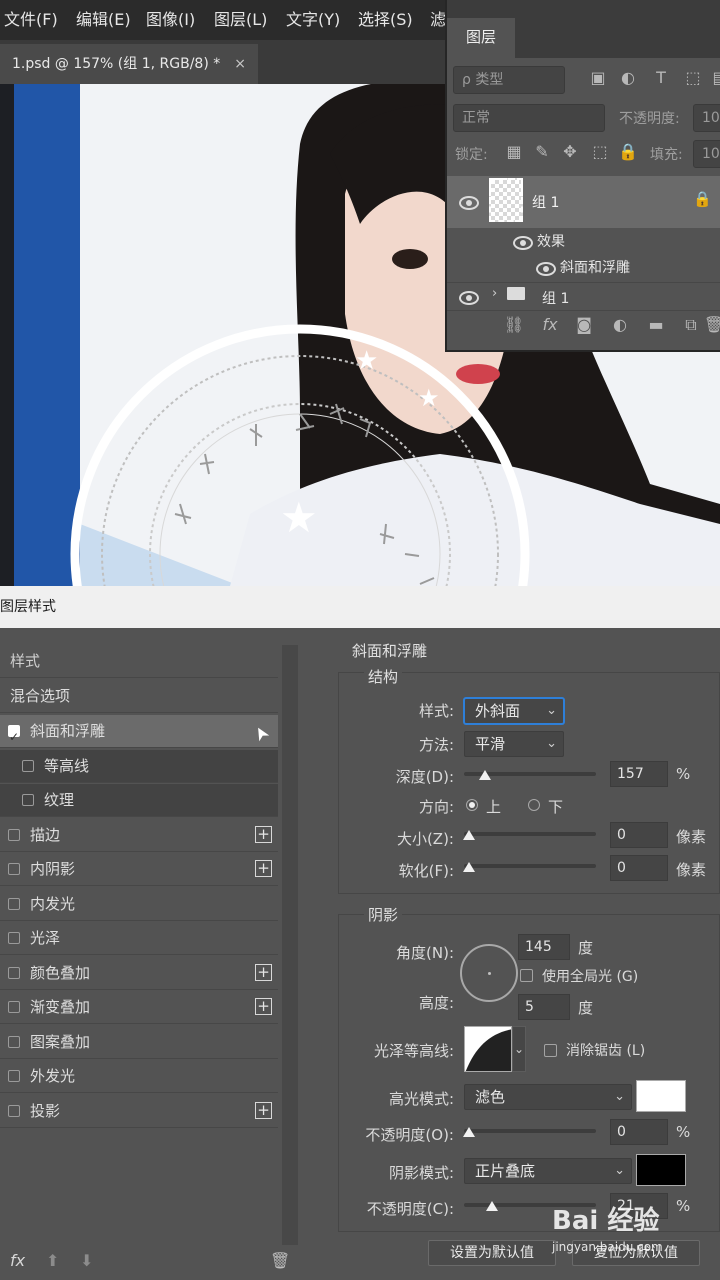 The width and height of the screenshot is (720, 1280). What do you see at coordinates (290, 945) in the screenshot?
I see `style-list-scrollbar` at bounding box center [290, 945].